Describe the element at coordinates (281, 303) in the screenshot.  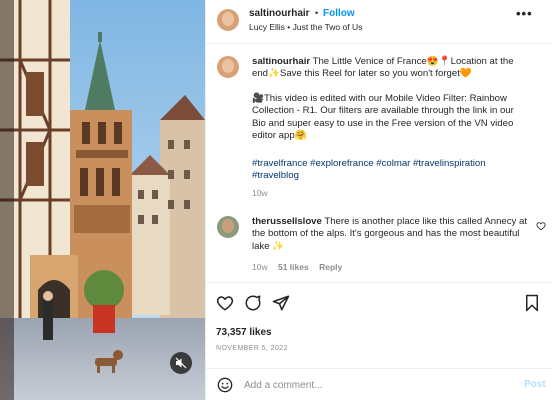
I see `share-send-icon` at that location.